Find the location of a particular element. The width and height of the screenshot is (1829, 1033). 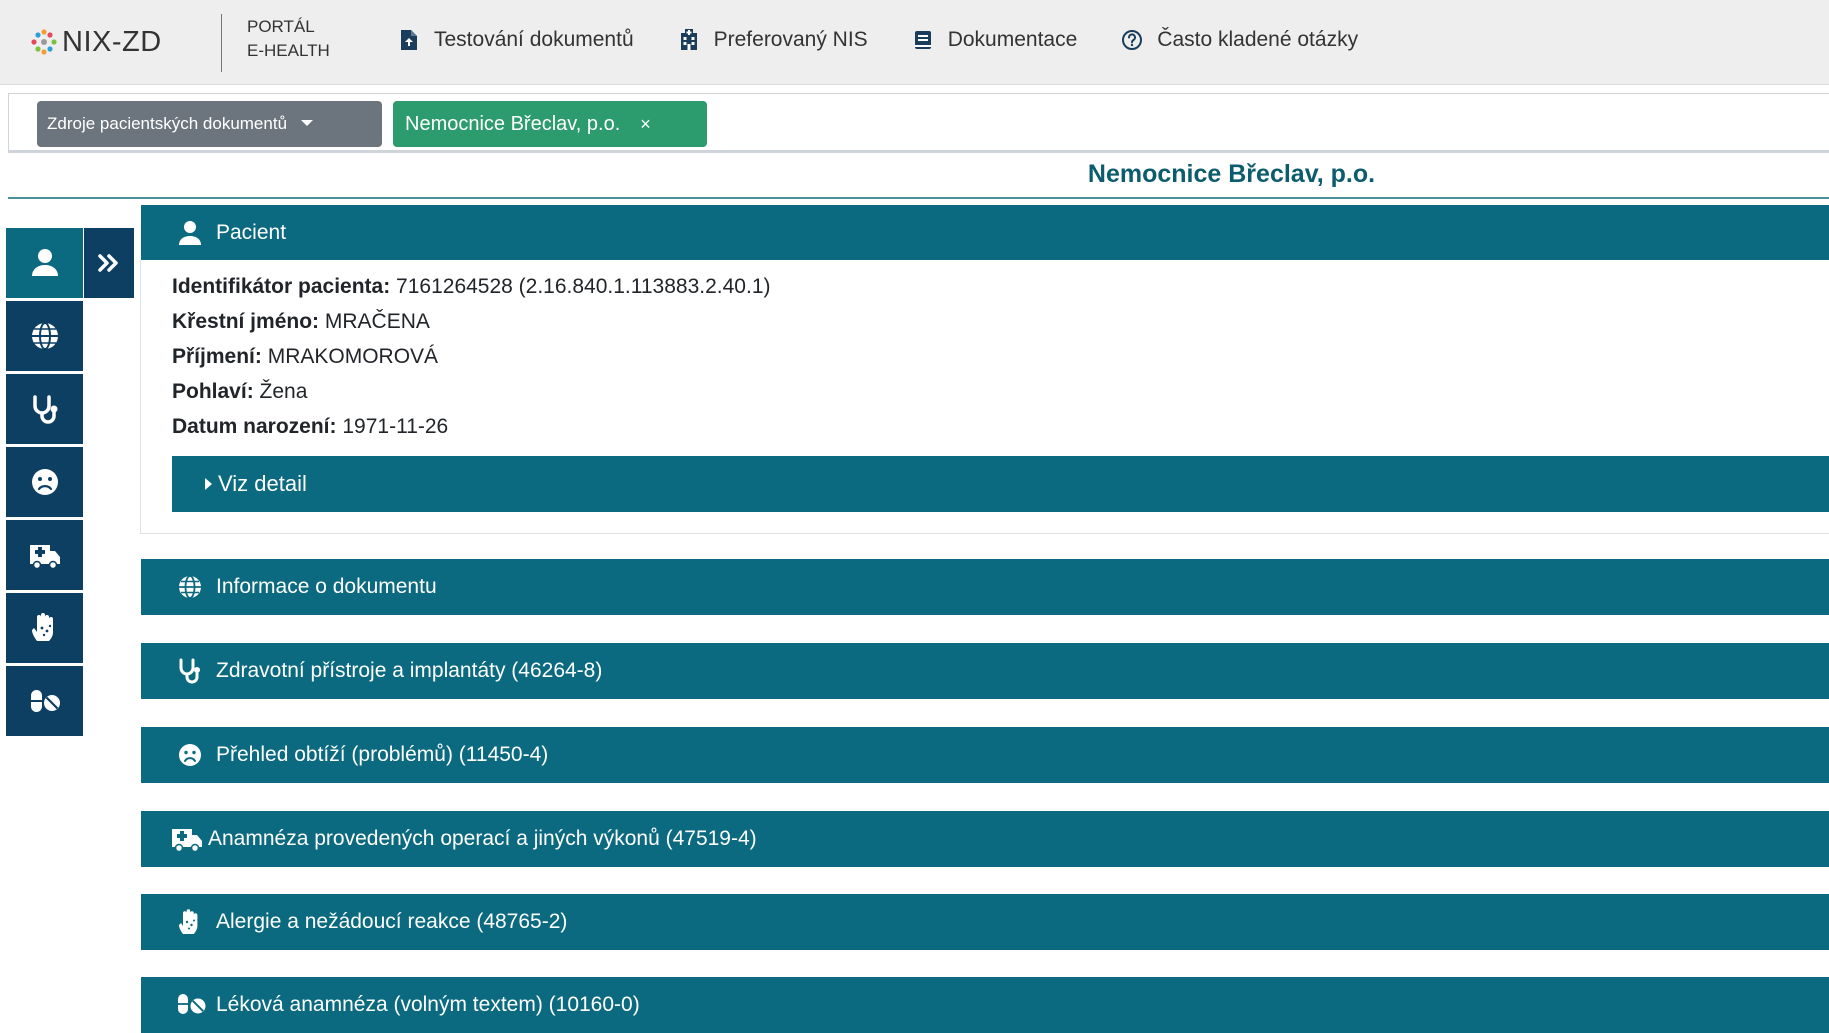

sidebar-item-obtize is located at coordinates (44, 482).